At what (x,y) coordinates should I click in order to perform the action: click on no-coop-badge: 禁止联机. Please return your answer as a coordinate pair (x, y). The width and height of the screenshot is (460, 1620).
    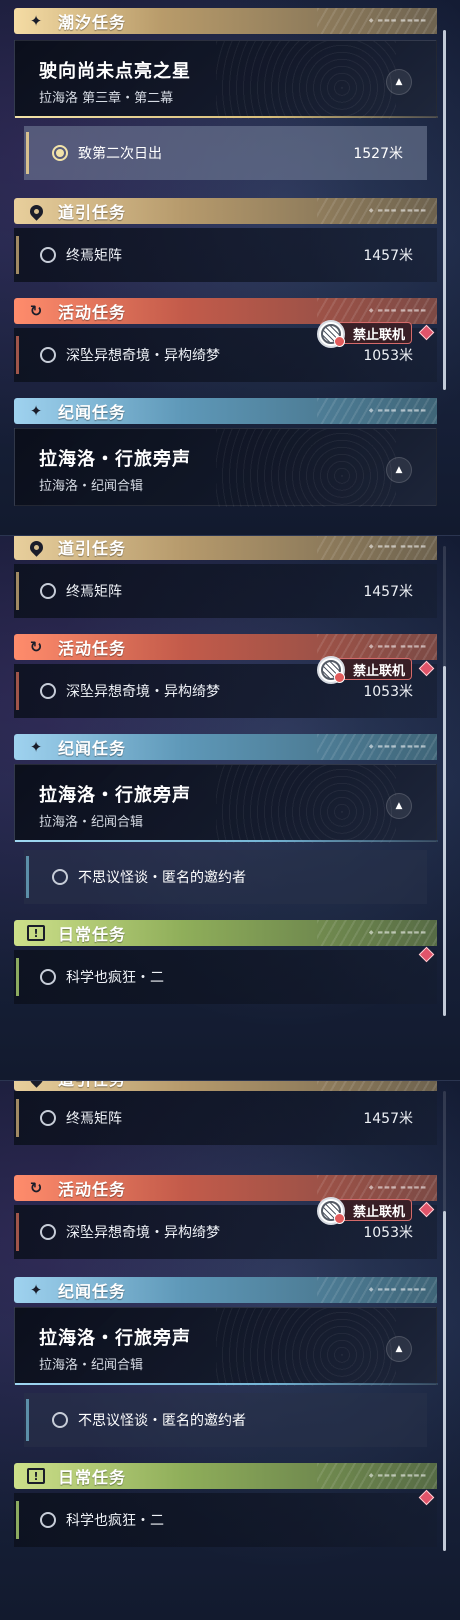
    Looking at the image, I should click on (364, 1211).